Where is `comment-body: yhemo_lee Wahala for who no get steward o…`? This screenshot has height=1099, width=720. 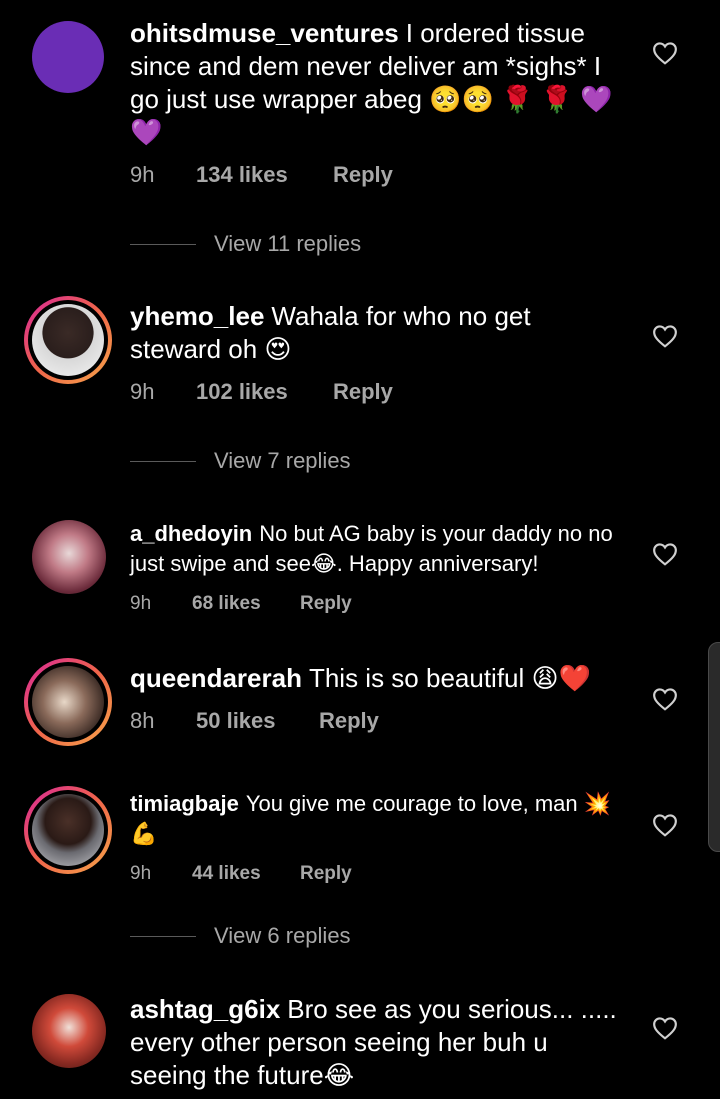
comment-body: yhemo_lee Wahala for who no get steward o… is located at coordinates (379, 352).